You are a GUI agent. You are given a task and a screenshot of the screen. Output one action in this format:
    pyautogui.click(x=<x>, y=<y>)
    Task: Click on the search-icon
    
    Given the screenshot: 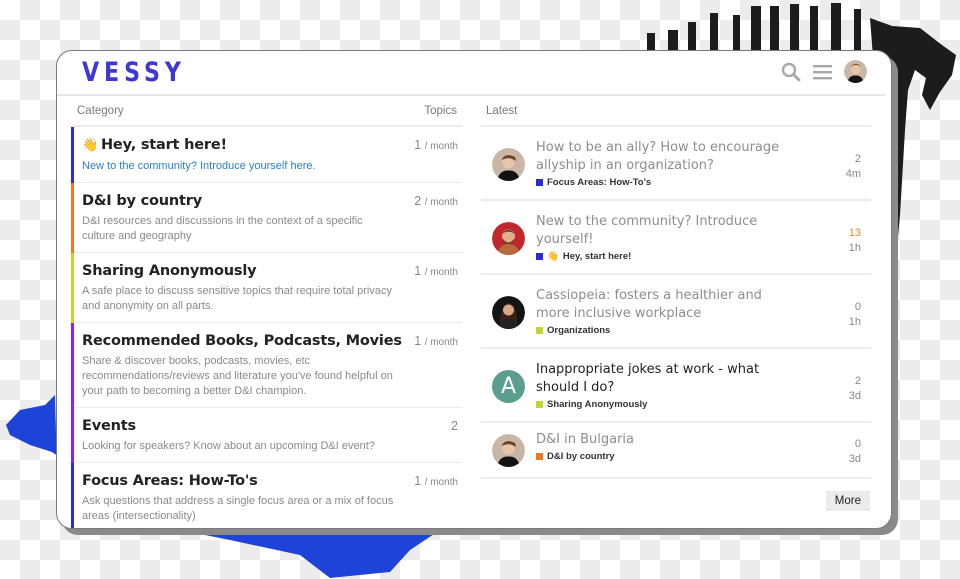 What is the action you would take?
    pyautogui.click(x=791, y=72)
    